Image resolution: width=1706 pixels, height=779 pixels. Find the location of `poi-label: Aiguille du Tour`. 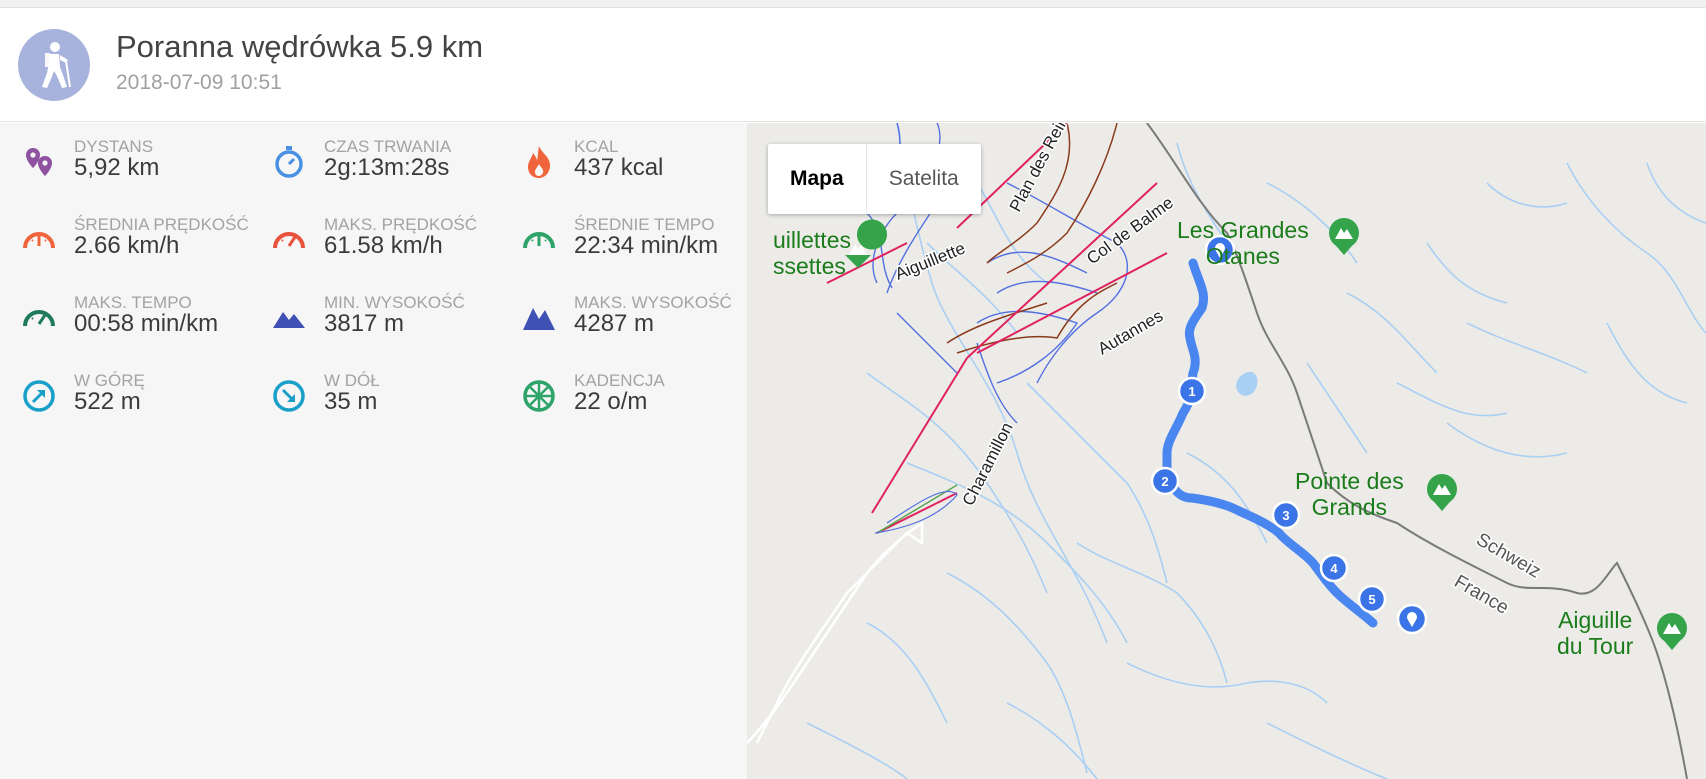

poi-label: Aiguille du Tour is located at coordinates (1595, 633).